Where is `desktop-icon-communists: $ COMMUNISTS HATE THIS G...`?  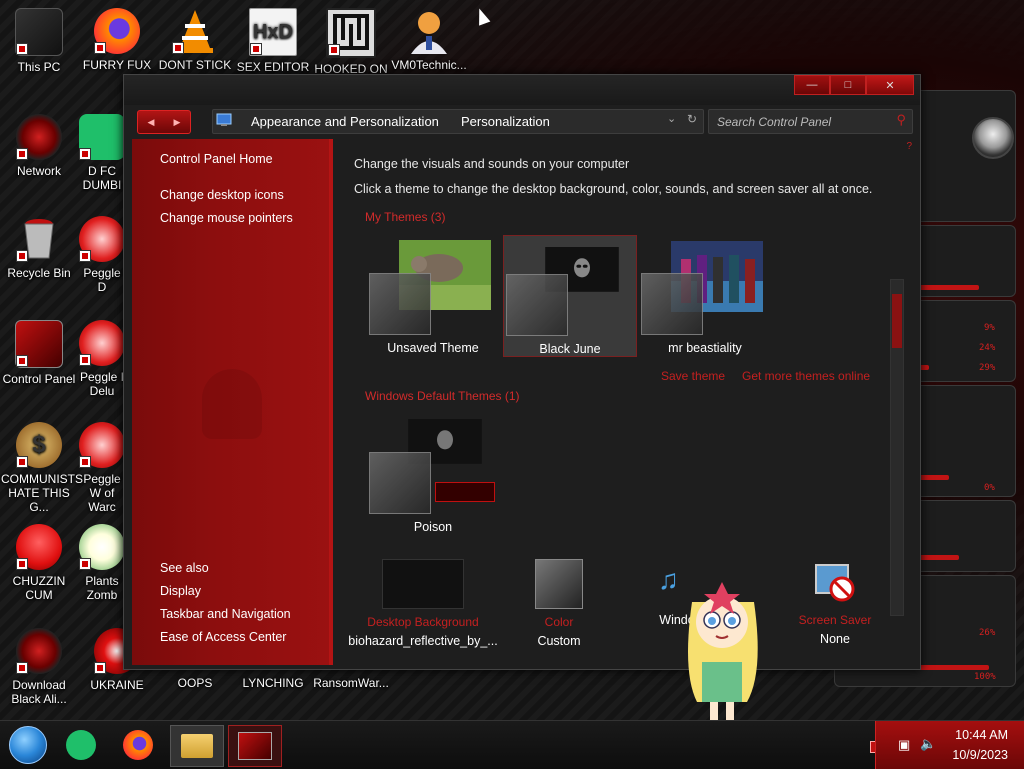
desktop-icon-communists: $ COMMUNISTS HATE THIS G... is located at coordinates (42, 468).